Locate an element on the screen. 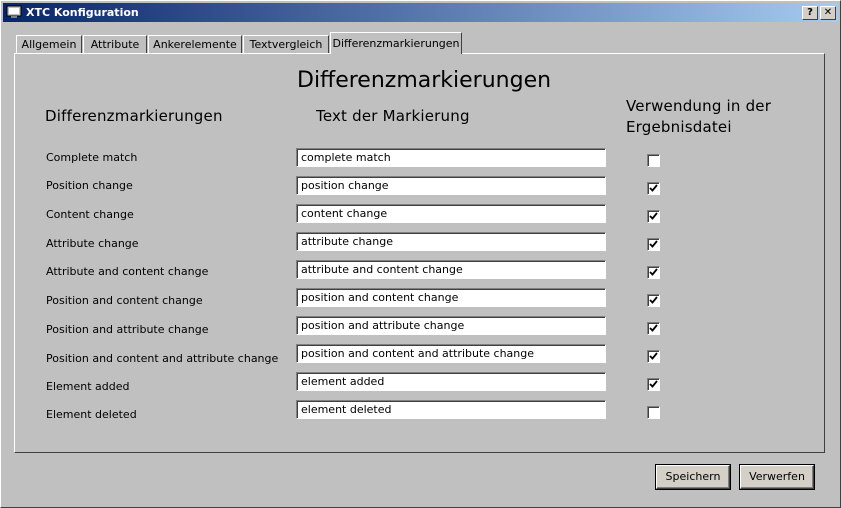  checkbox-element-deleted is located at coordinates (653, 412).